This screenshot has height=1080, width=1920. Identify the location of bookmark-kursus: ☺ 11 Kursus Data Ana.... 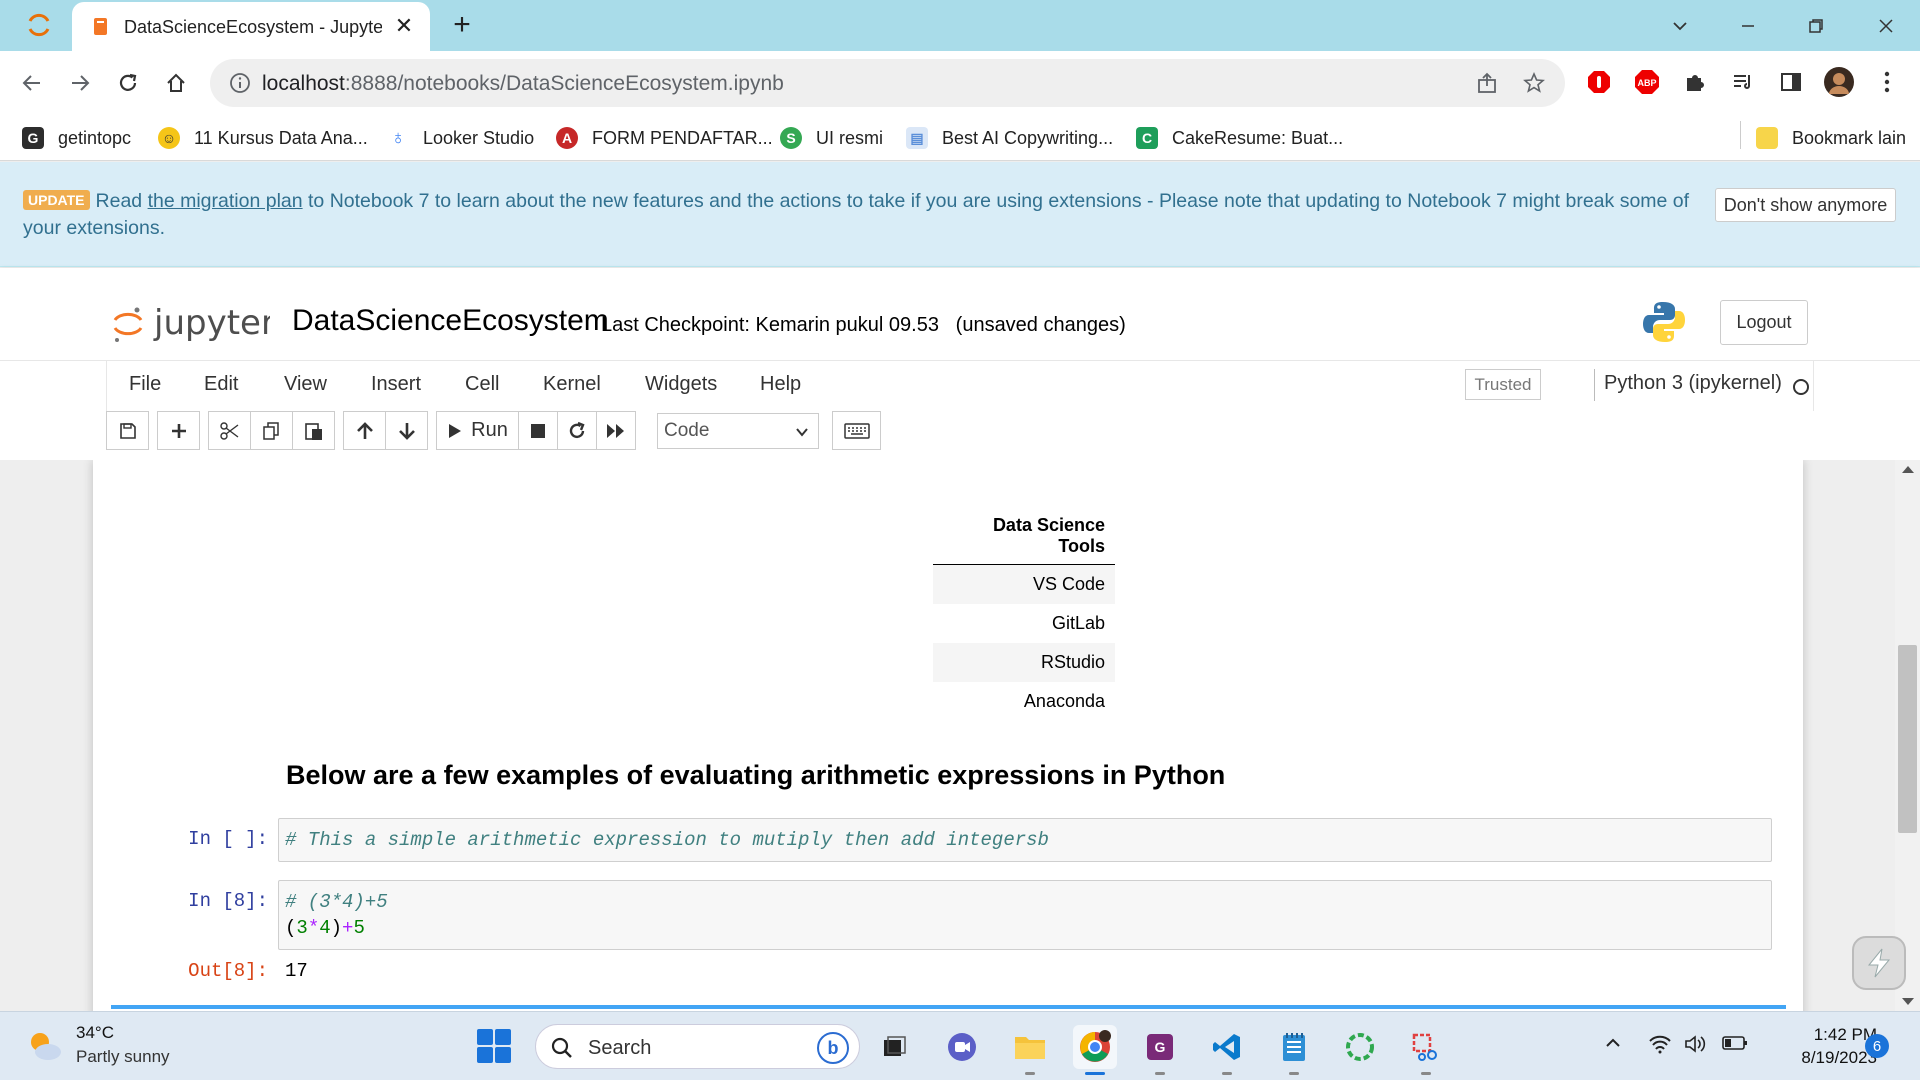
(263, 138).